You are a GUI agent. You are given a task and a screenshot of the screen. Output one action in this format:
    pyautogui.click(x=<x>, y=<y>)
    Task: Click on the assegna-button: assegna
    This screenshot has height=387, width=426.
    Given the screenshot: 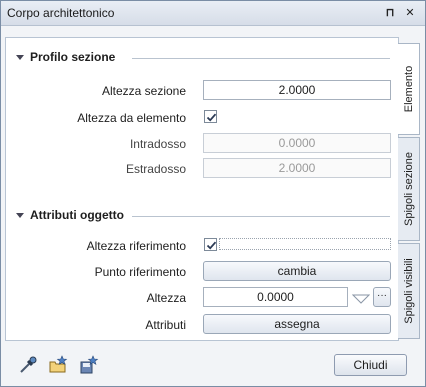 What is the action you would take?
    pyautogui.click(x=297, y=324)
    